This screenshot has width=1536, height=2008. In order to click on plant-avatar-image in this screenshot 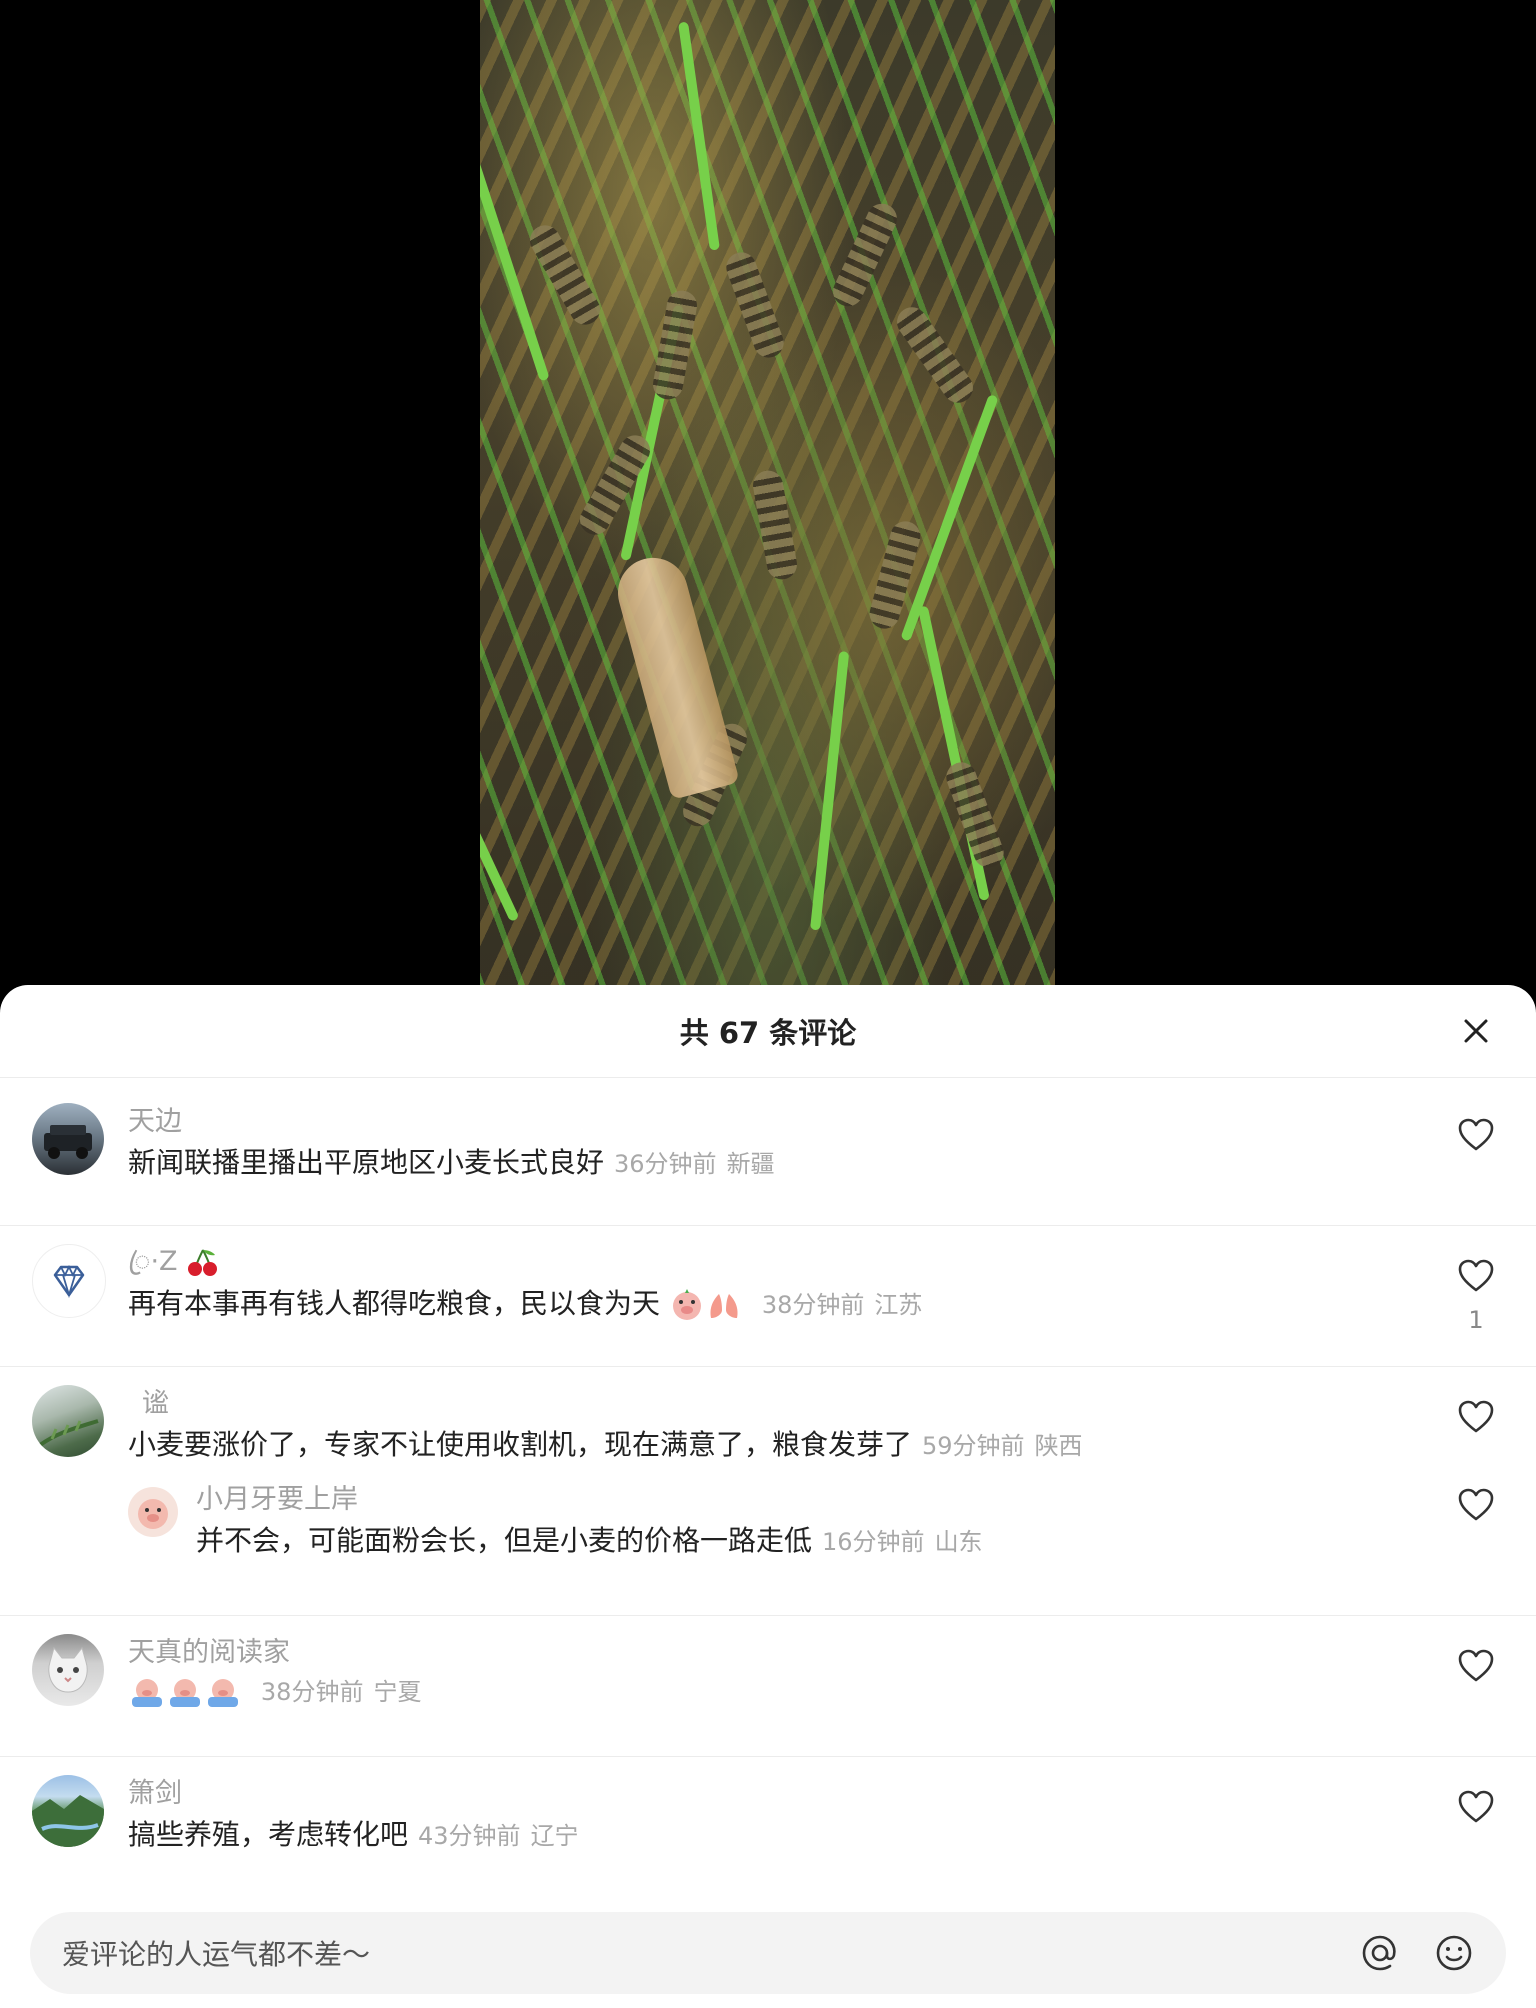, I will do `click(68, 1433)`.